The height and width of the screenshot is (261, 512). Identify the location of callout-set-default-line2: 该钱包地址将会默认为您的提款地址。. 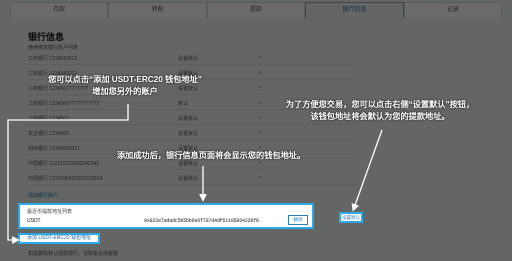
(380, 116).